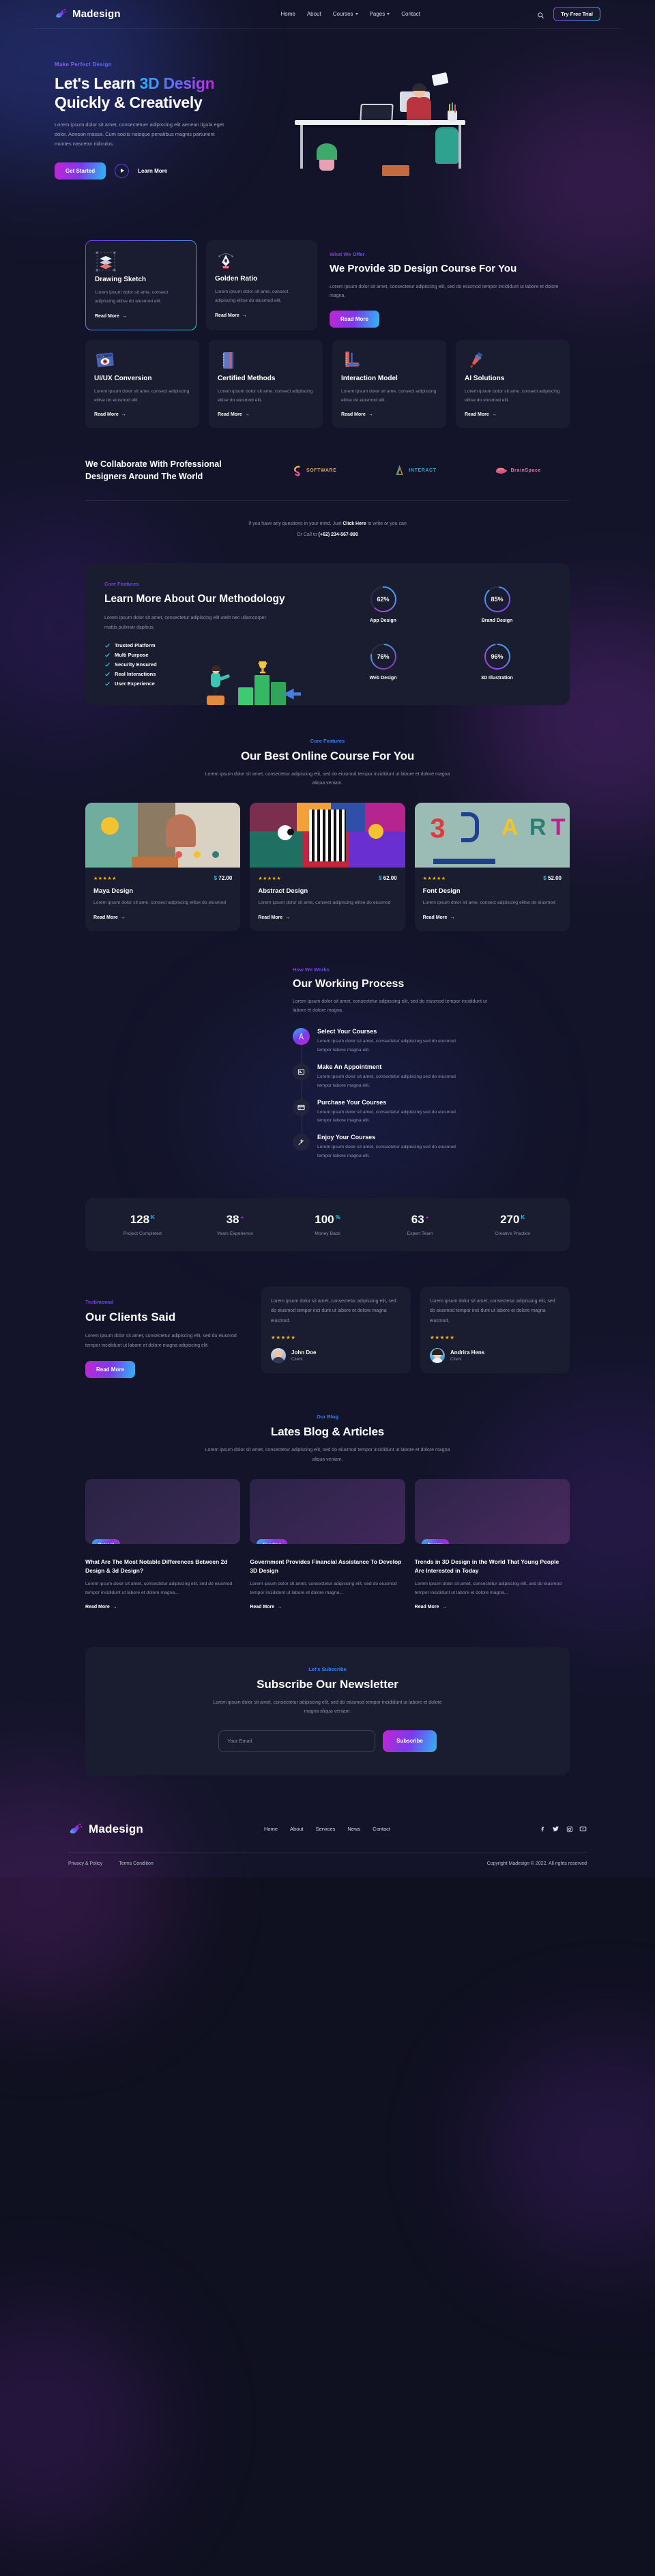  Describe the element at coordinates (102, 14) in the screenshot. I see `brand-logo: Madesign` at that location.